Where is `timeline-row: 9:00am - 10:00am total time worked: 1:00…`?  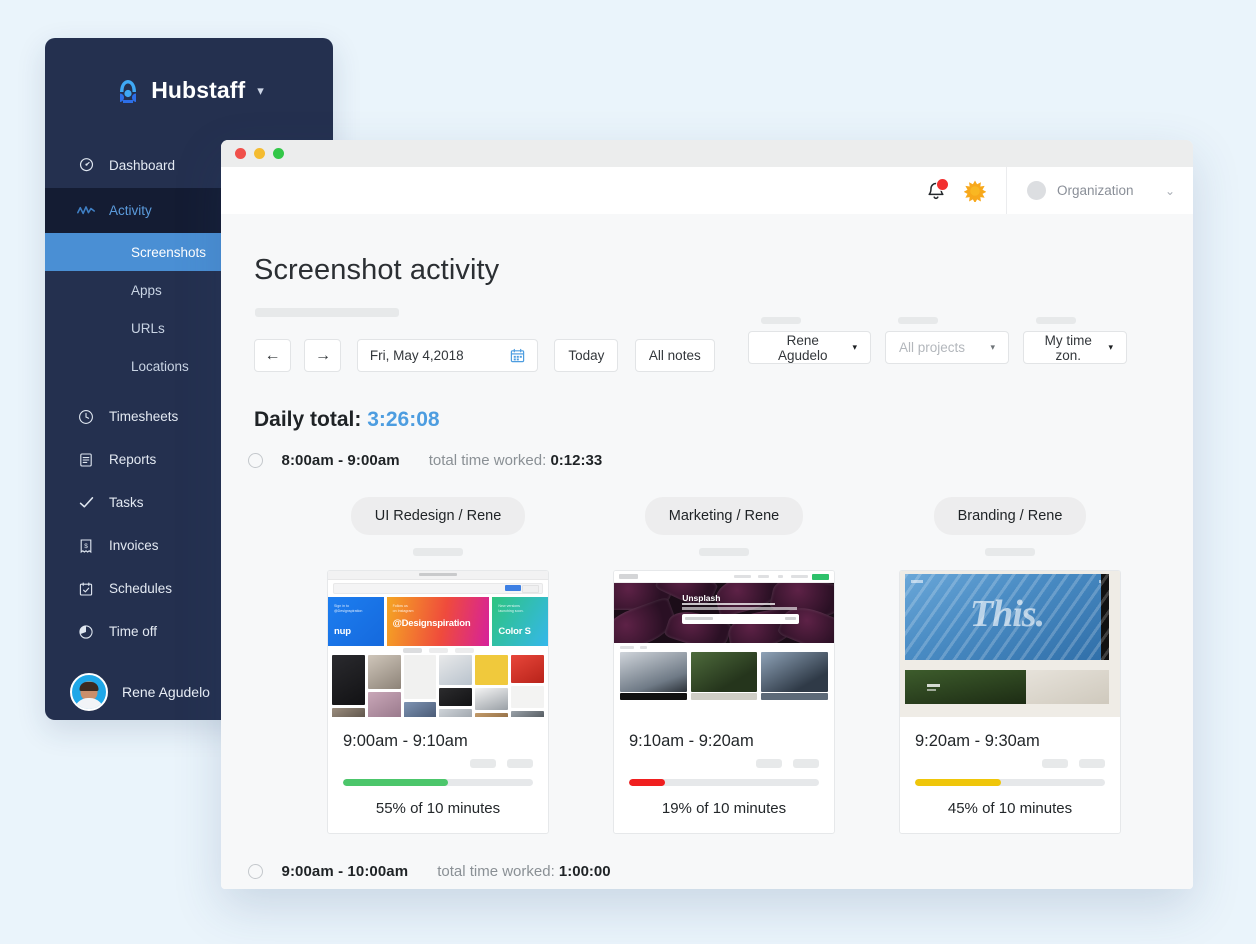
timeline-row: 9:00am - 10:00am total time worked: 1:00… is located at coordinates (720, 871).